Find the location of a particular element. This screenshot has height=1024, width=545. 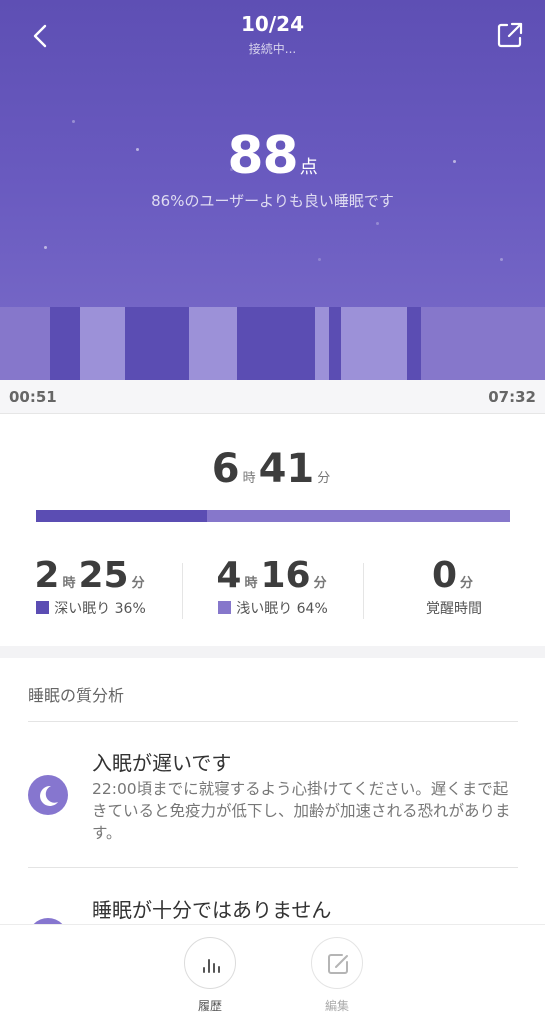

sleep-breakdown: 2 時25 分 深い眠り 36% 4 時16 分 浅い眠り 64% 0分 覚醒時間 is located at coordinates (272, 592).